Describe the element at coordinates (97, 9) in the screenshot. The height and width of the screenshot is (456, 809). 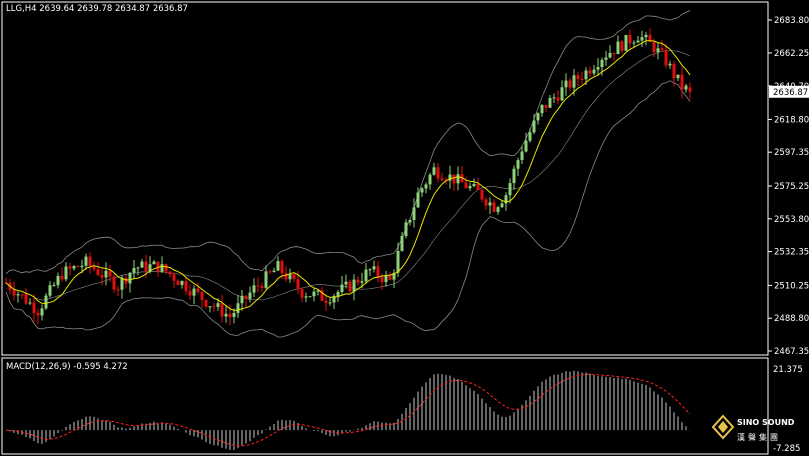
I see `symbol-header: LLG,H4 2639.64 2639.78 2634.87 2636.87` at that location.